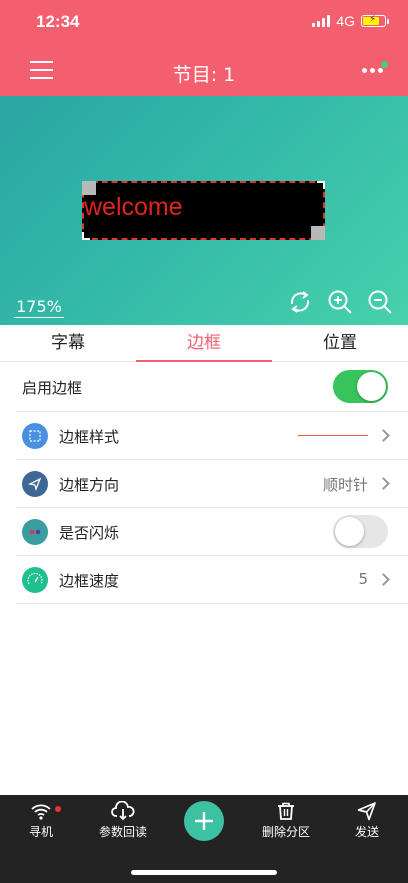 This screenshot has height=883, width=408. I want to click on send-button: 发送, so click(367, 820).